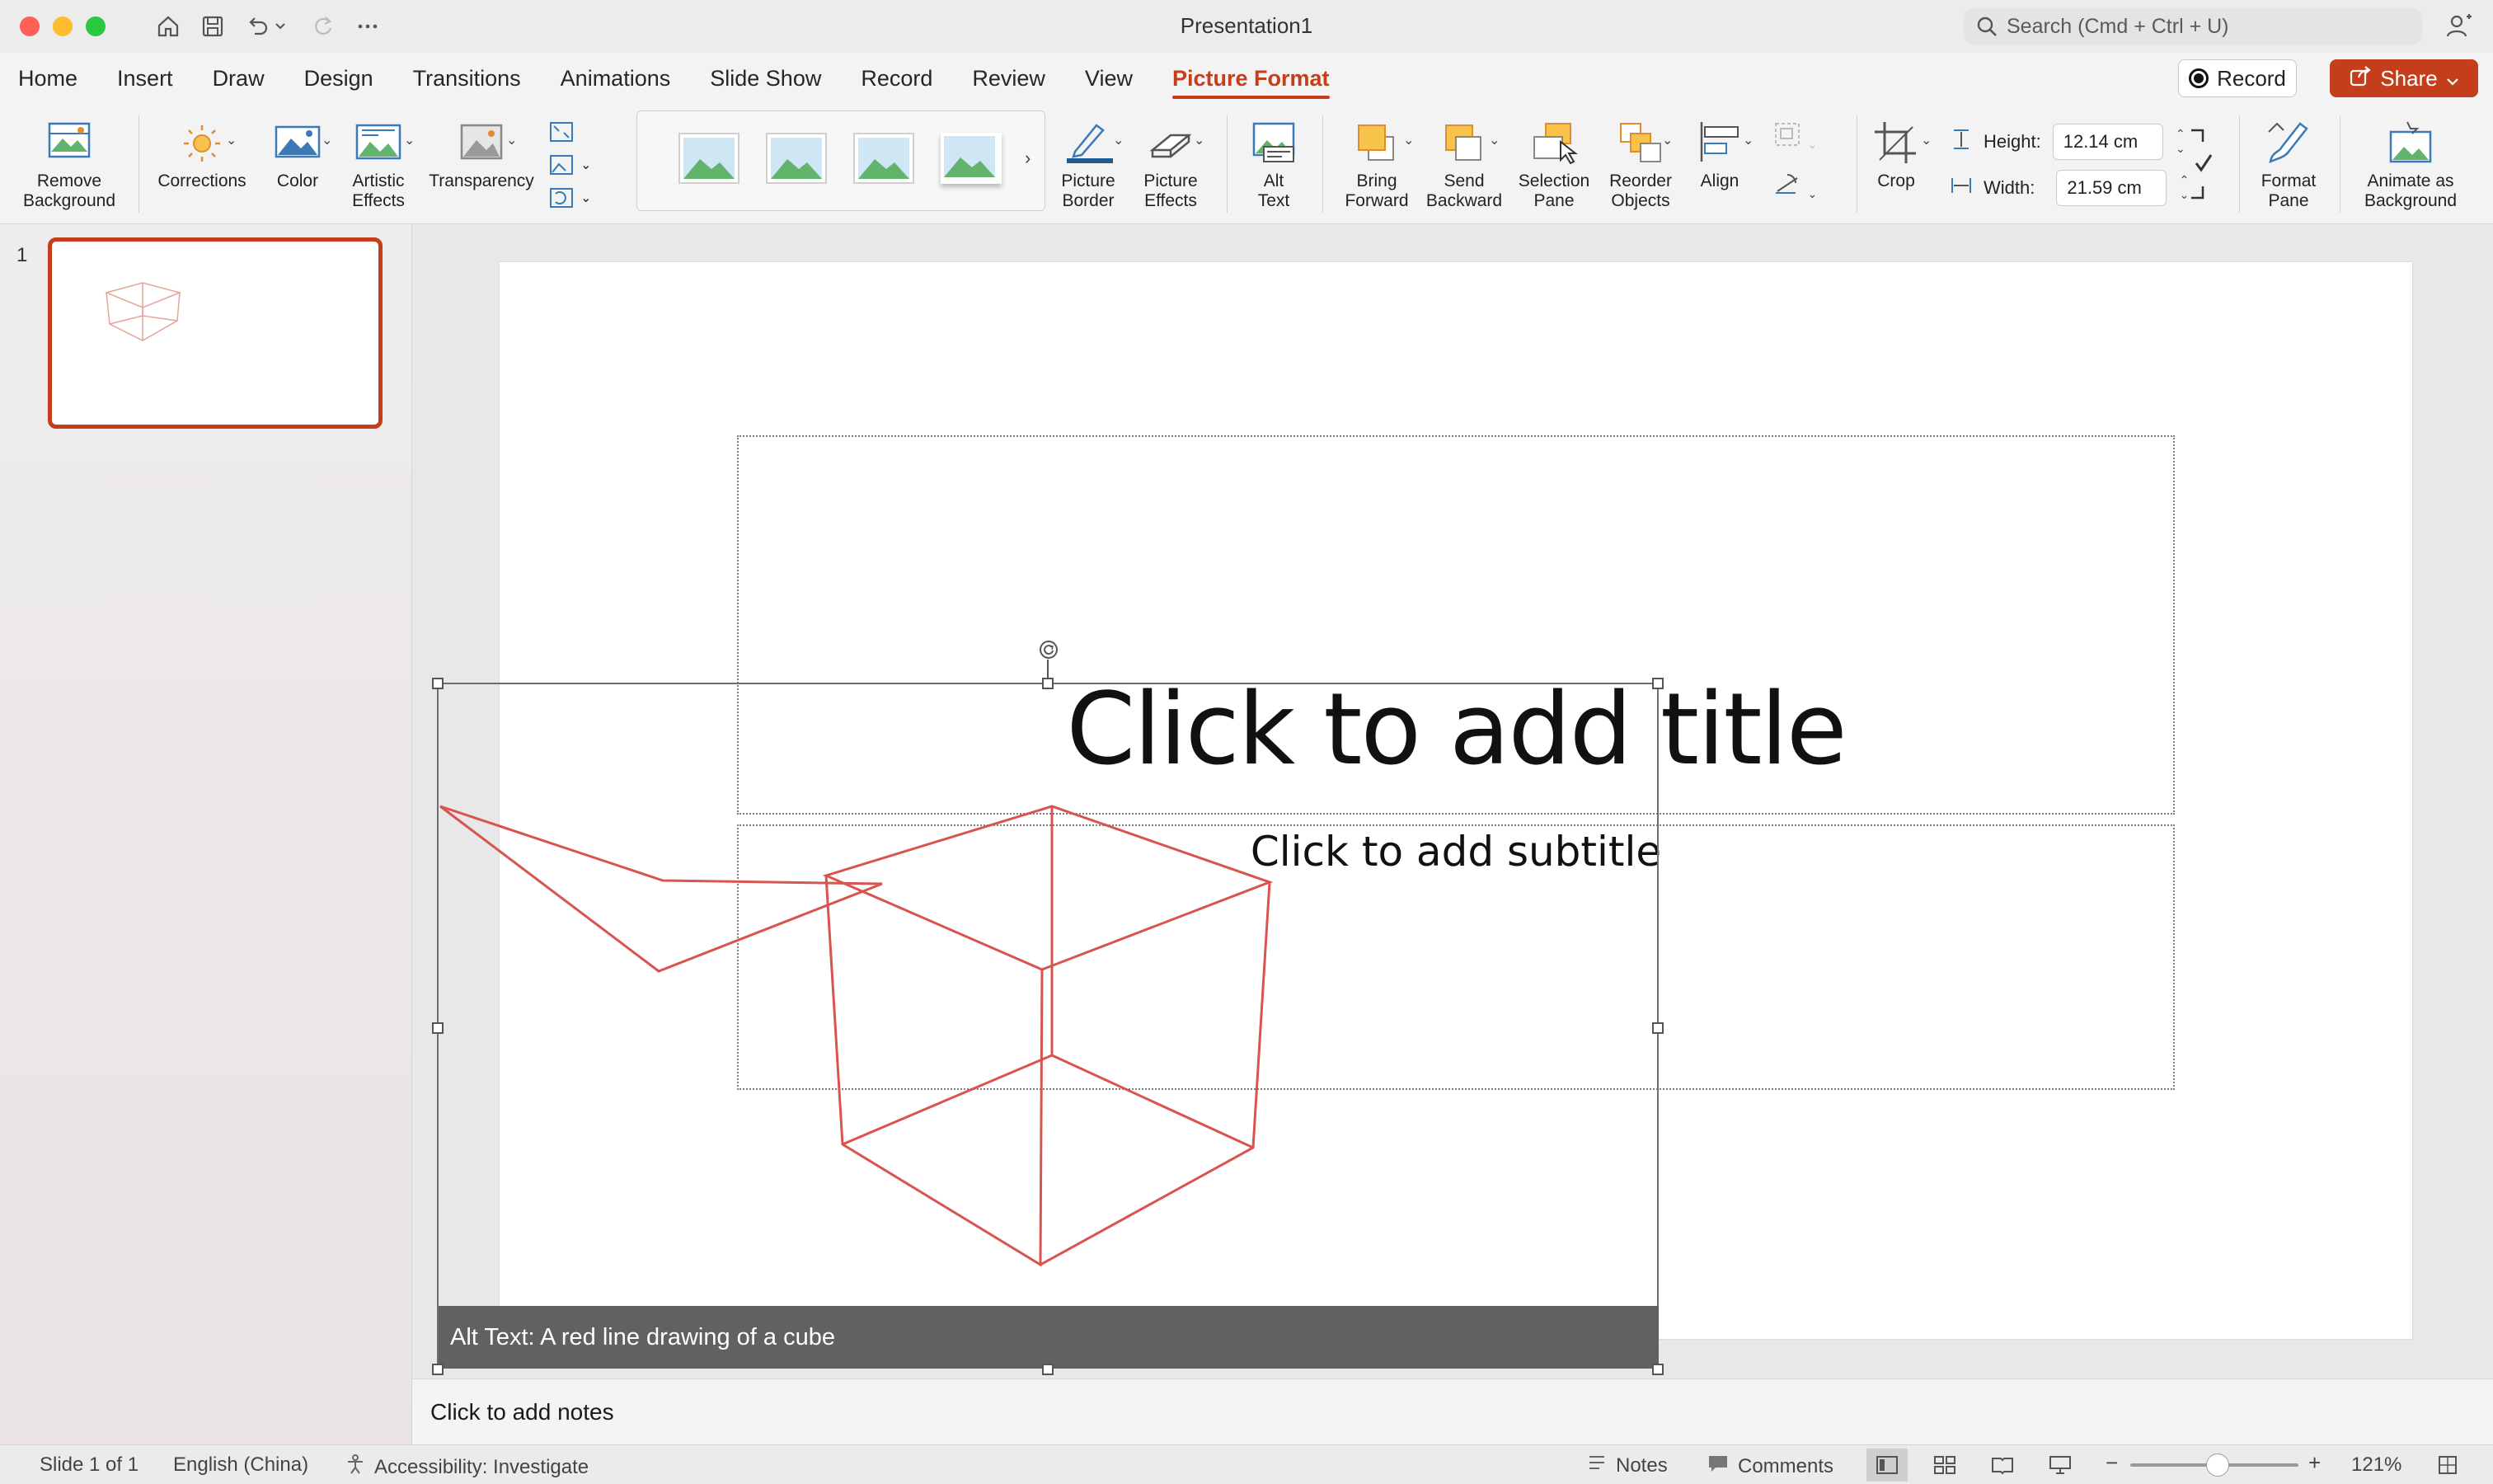 The height and width of the screenshot is (1484, 2493). What do you see at coordinates (2112, 1463) in the screenshot?
I see `zoom-out-button: −` at bounding box center [2112, 1463].